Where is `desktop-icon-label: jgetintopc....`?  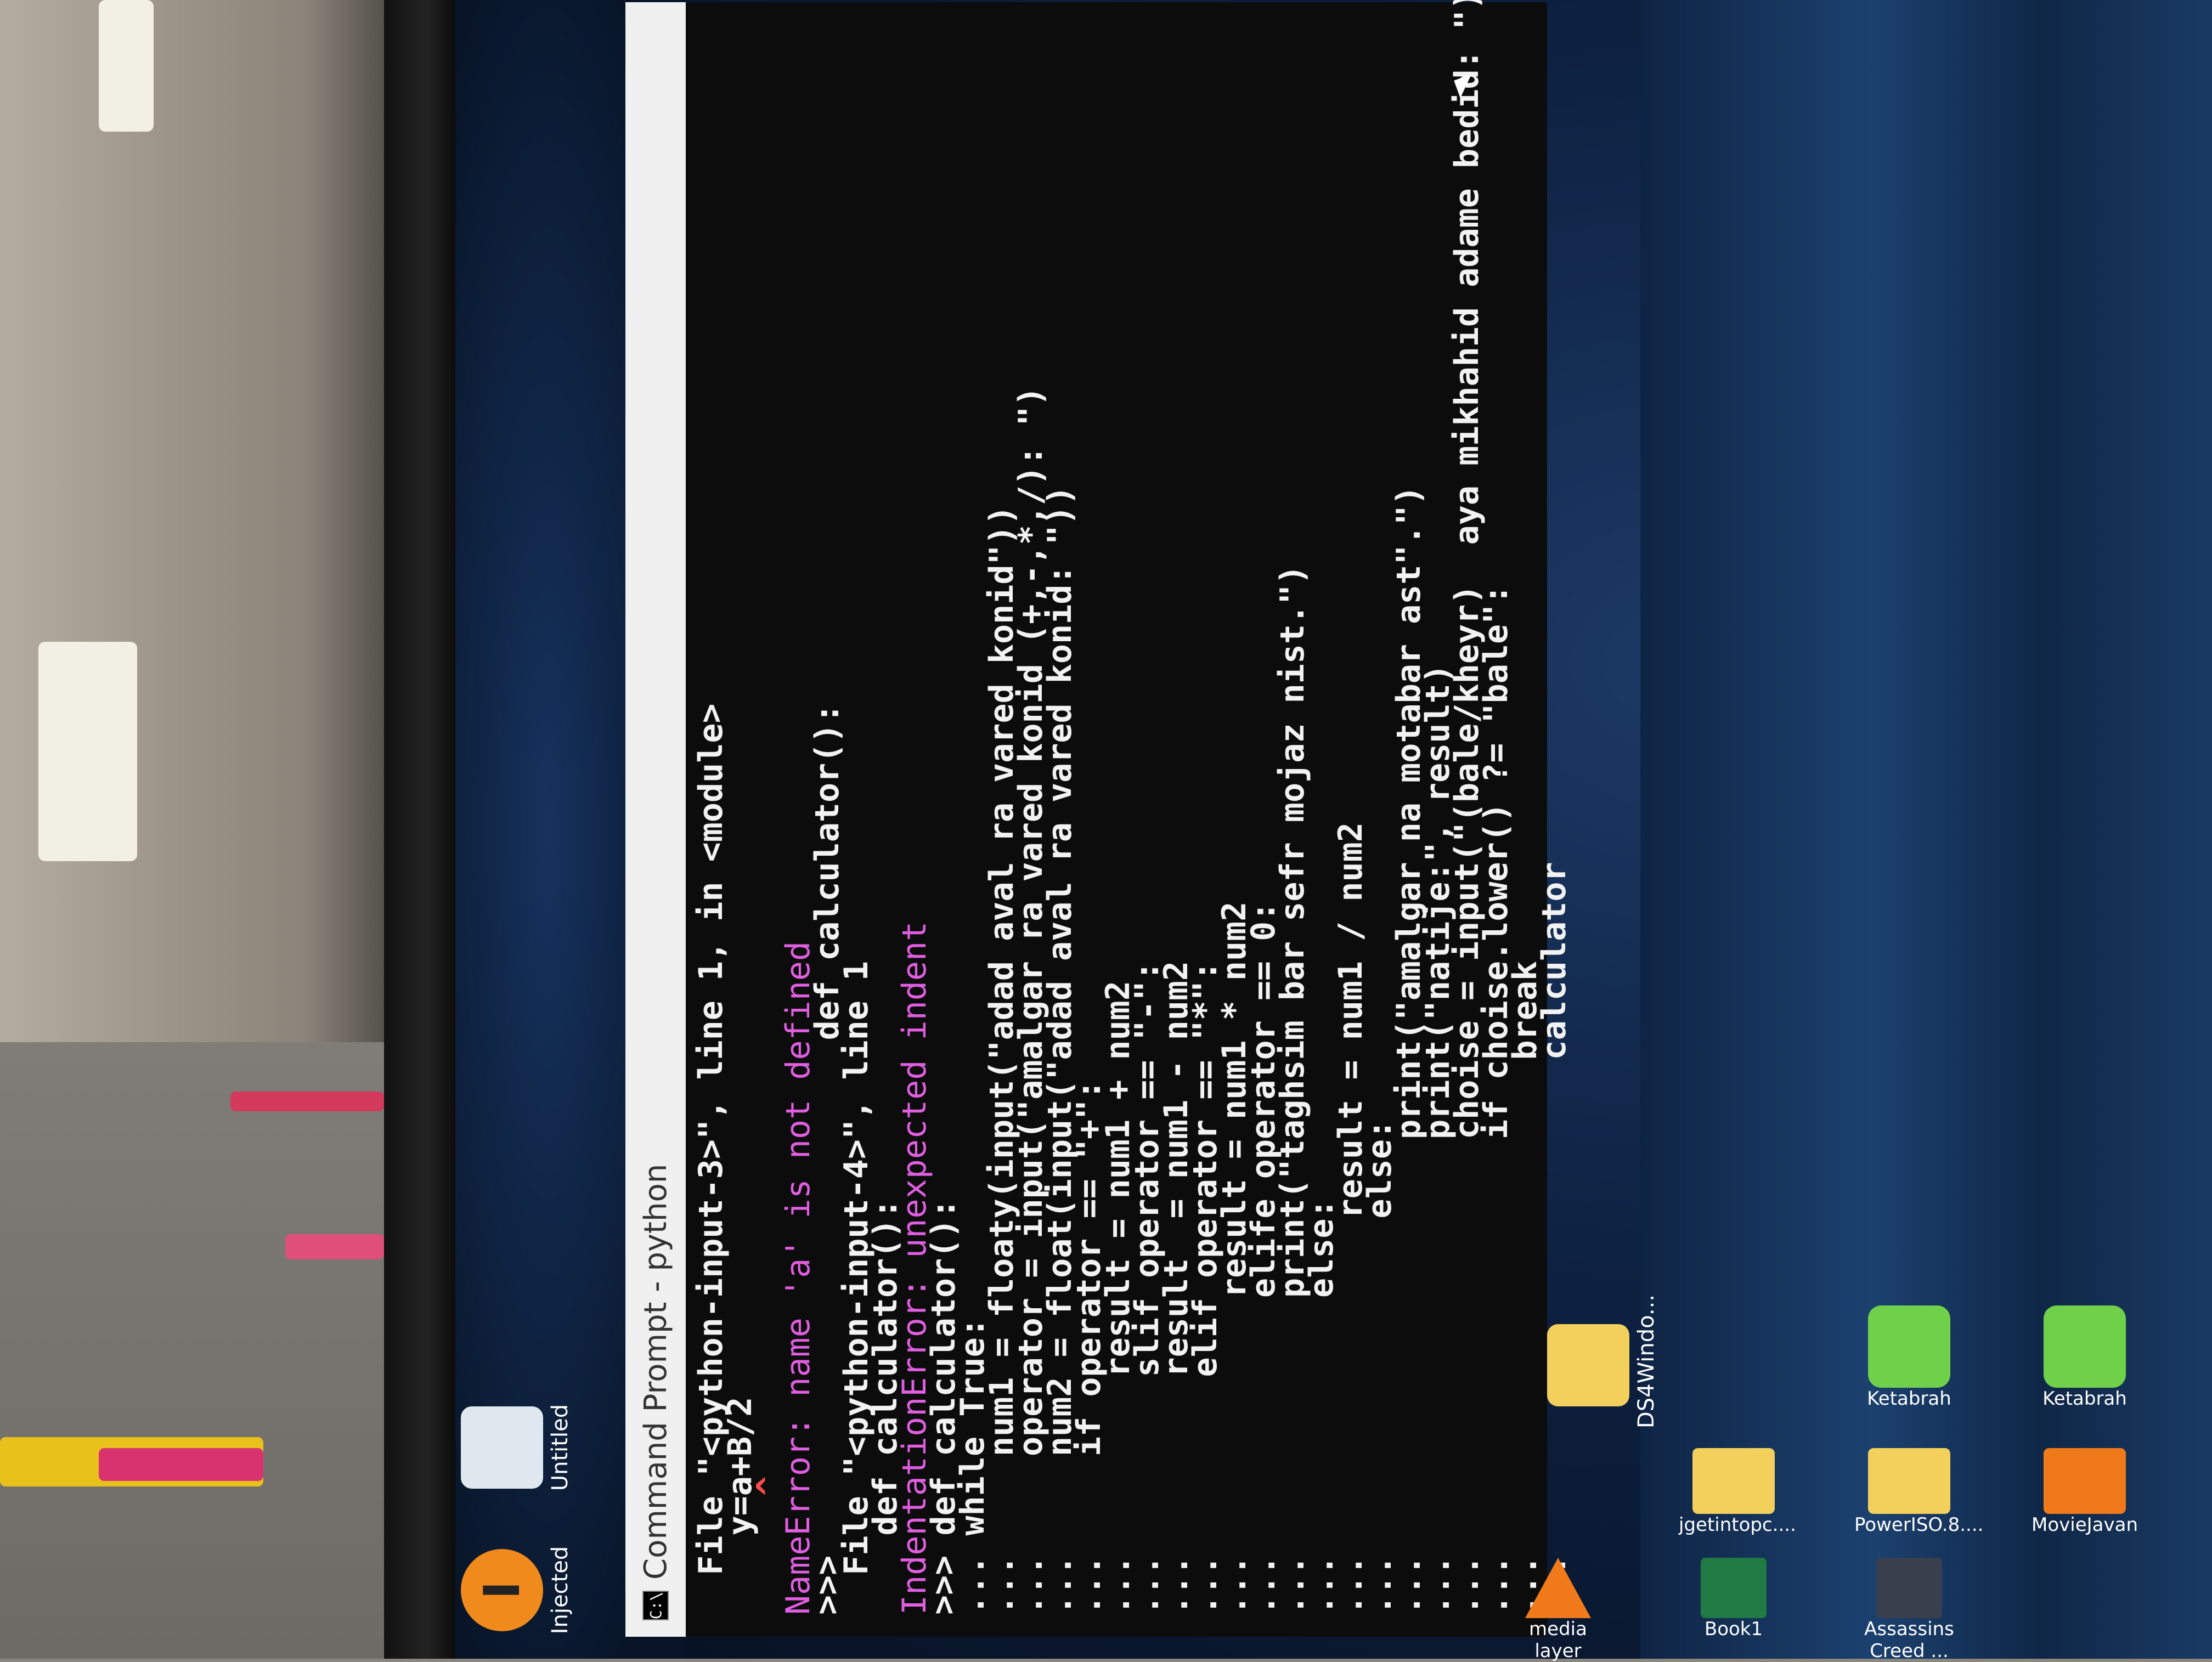
desktop-icon-label: jgetintopc.... is located at coordinates (1737, 1525).